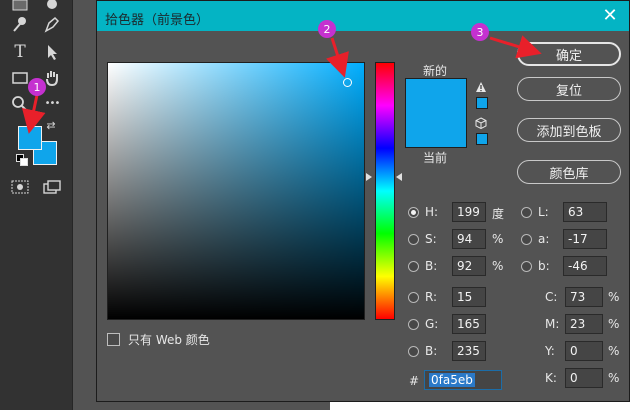 Image resolution: width=639 pixels, height=410 pixels. Describe the element at coordinates (584, 351) in the screenshot. I see `yellow-input: 0` at that location.